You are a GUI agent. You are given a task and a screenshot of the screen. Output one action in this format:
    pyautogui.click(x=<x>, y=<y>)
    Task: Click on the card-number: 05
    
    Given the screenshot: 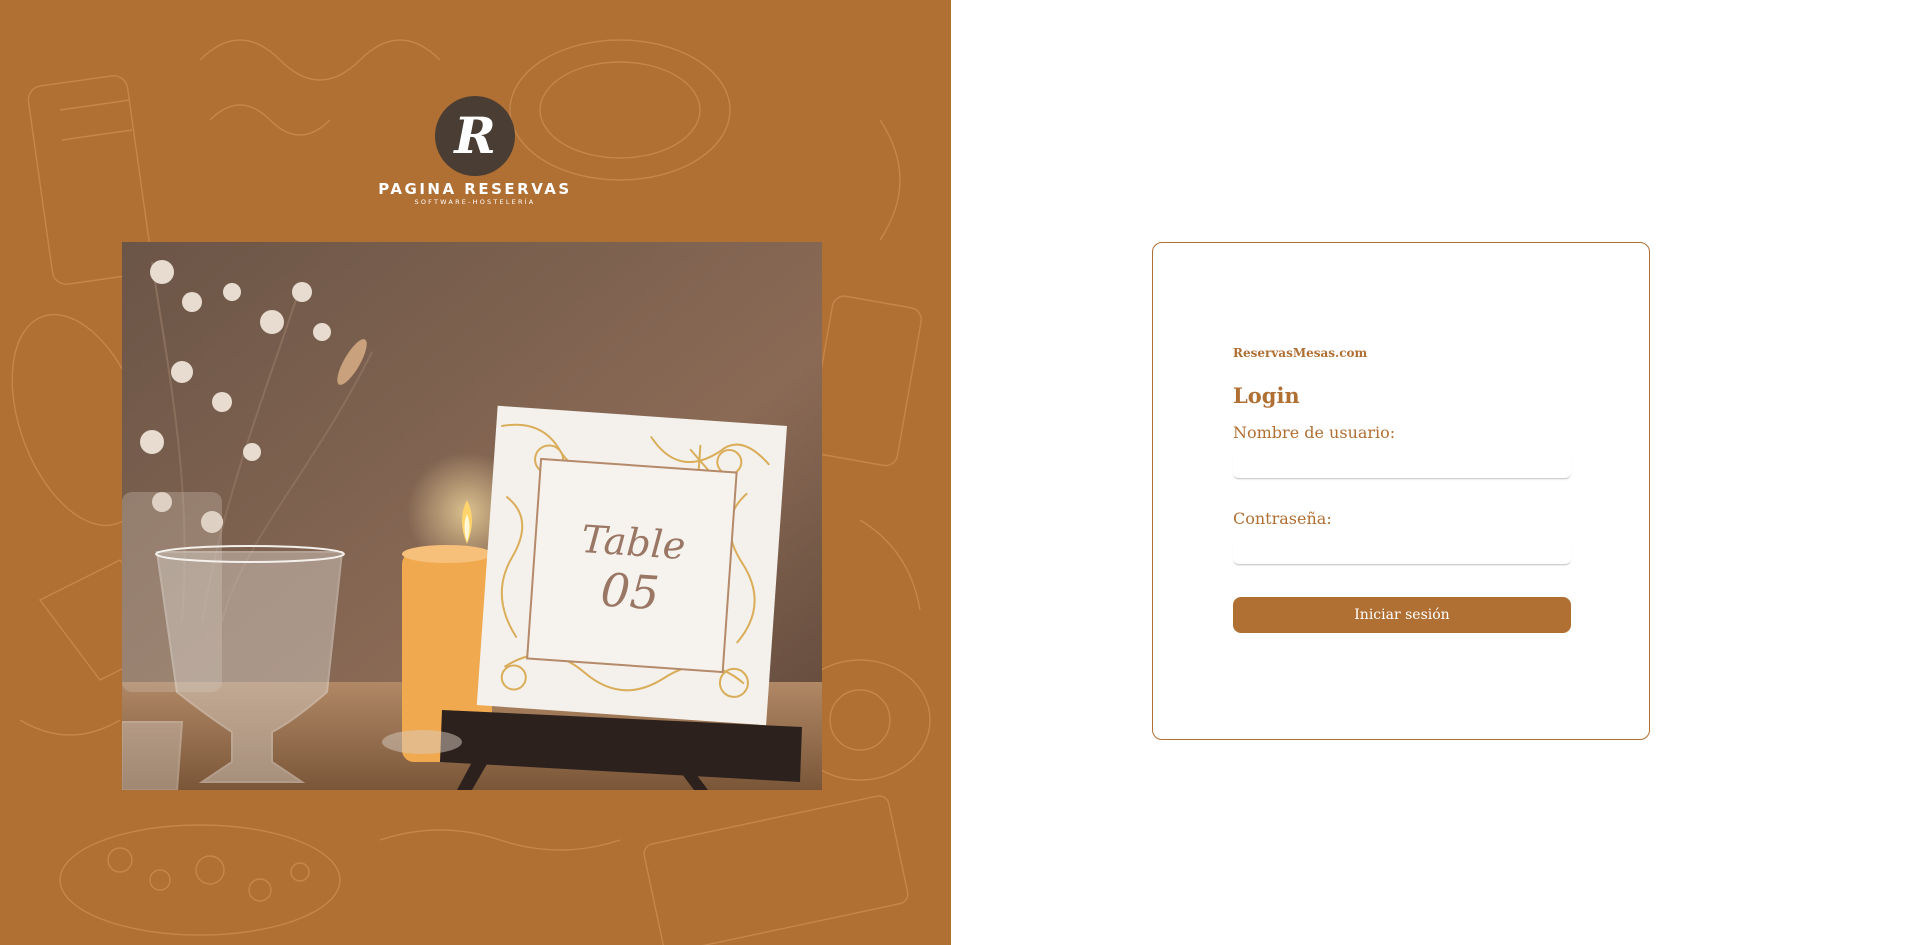 What is the action you would take?
    pyautogui.click(x=630, y=591)
    